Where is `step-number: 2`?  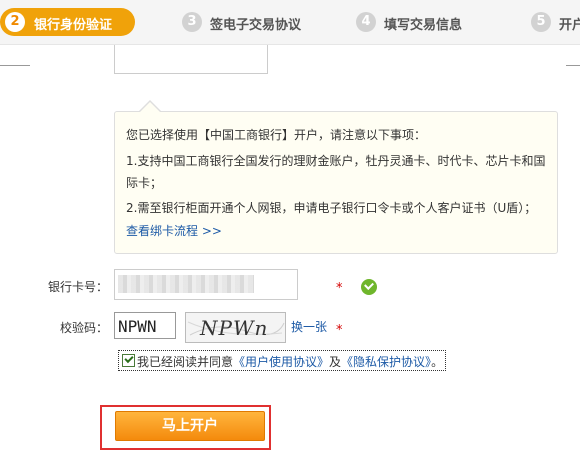 step-number: 2 is located at coordinates (15, 22).